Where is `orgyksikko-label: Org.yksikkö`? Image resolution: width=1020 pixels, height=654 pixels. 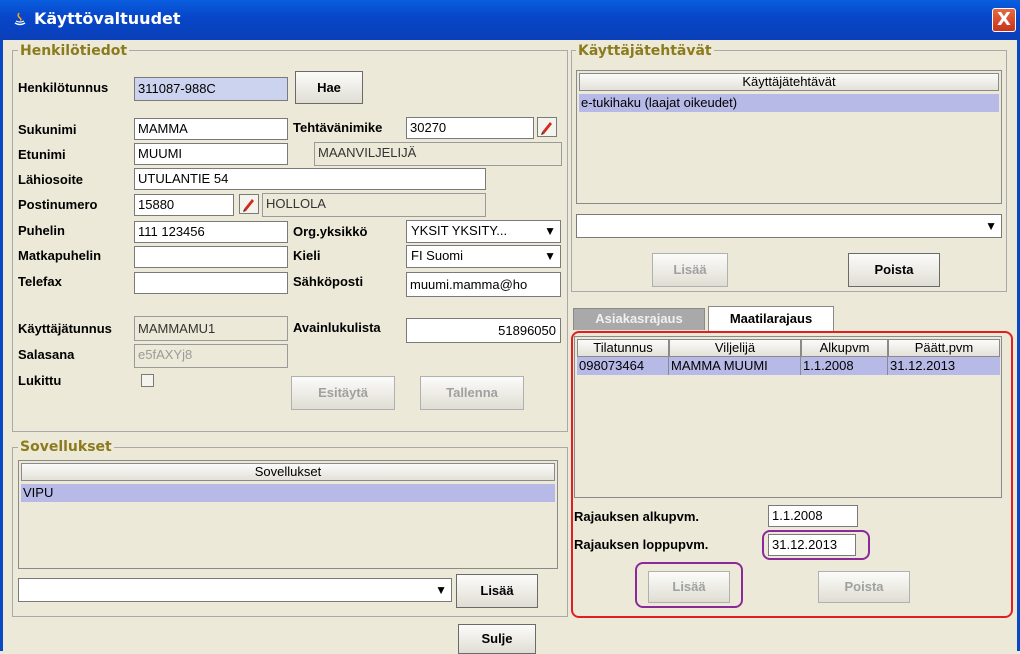 orgyksikko-label: Org.yksikkö is located at coordinates (330, 231).